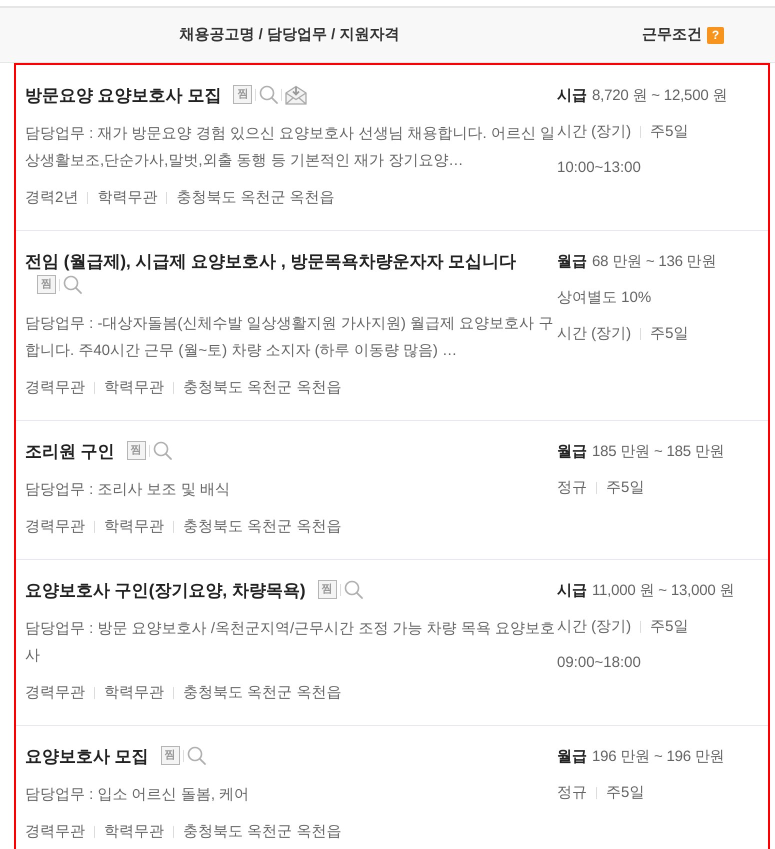  Describe the element at coordinates (123, 95) in the screenshot. I see `job-title: 방문요양 요양보호사 모집` at that location.